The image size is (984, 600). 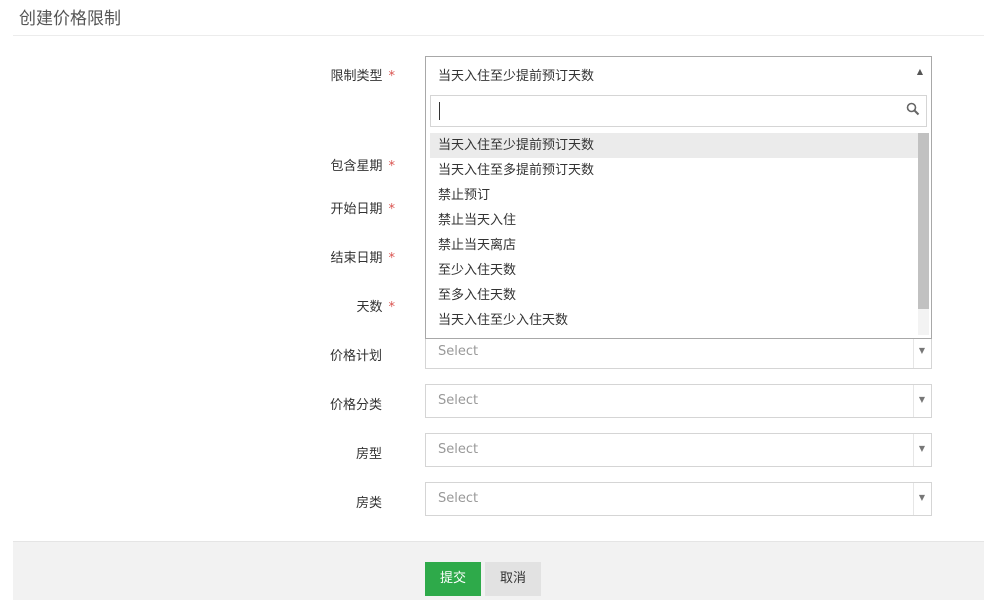 I want to click on dropdown-scrollbar-thumb, so click(x=923, y=221).